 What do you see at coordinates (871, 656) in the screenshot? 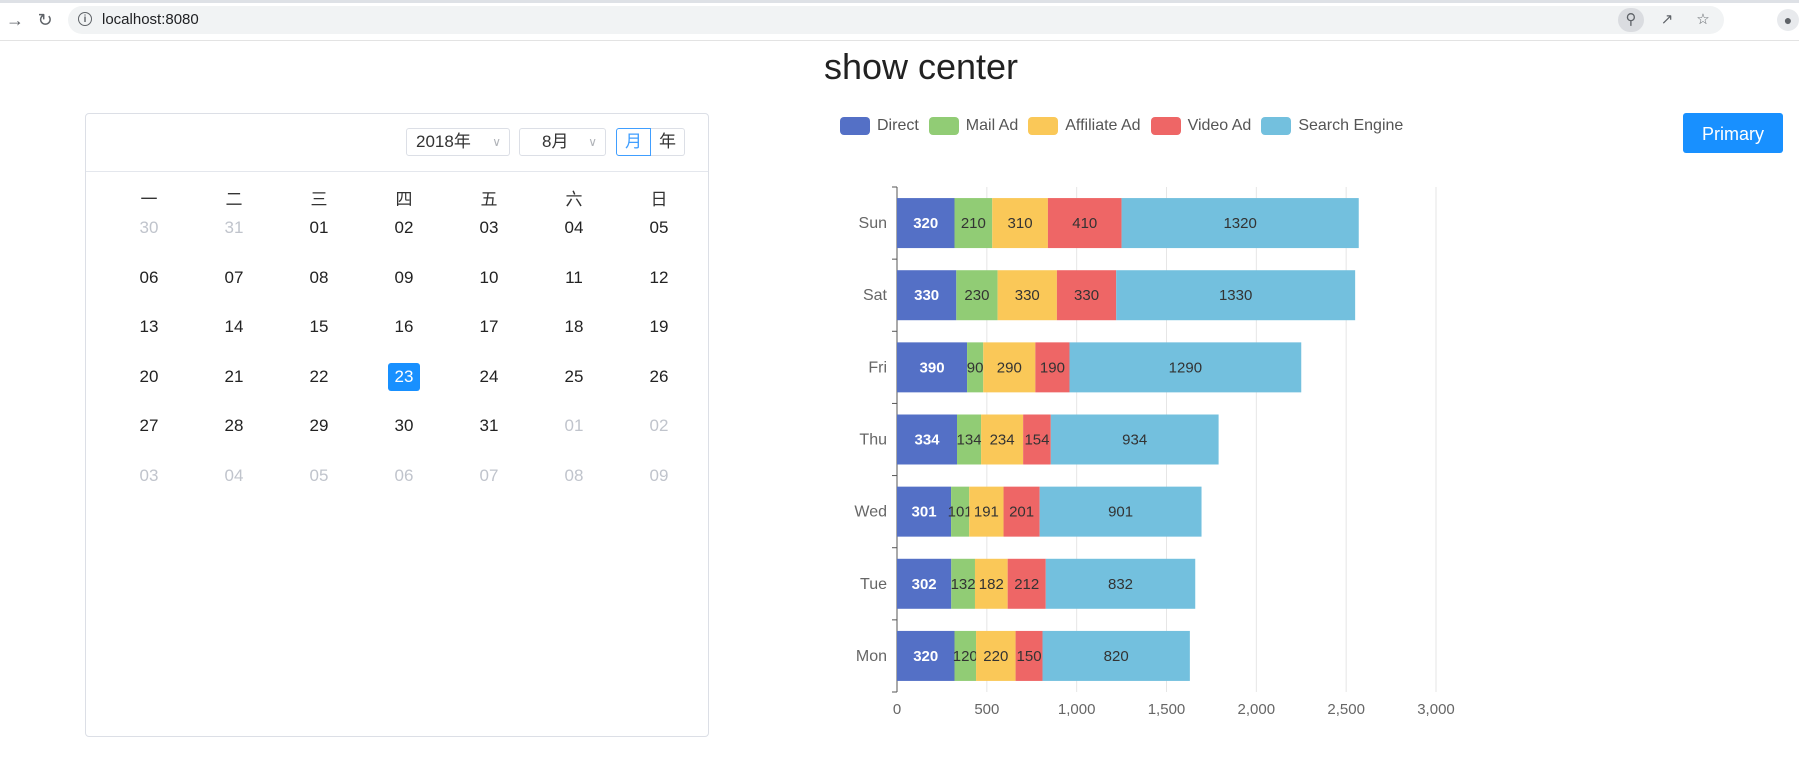
I see `y-category-label: Mon` at bounding box center [871, 656].